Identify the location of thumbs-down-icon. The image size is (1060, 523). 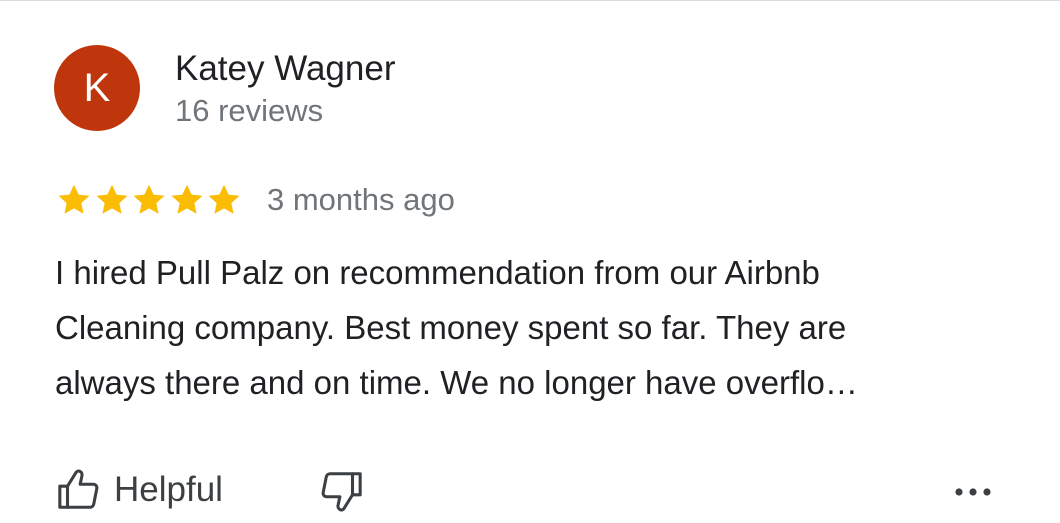
(341, 492).